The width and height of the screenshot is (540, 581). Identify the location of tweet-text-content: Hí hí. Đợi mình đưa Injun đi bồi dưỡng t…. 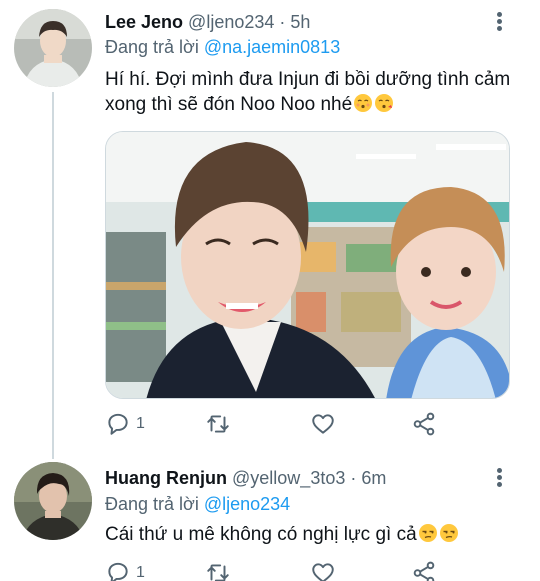
(308, 92).